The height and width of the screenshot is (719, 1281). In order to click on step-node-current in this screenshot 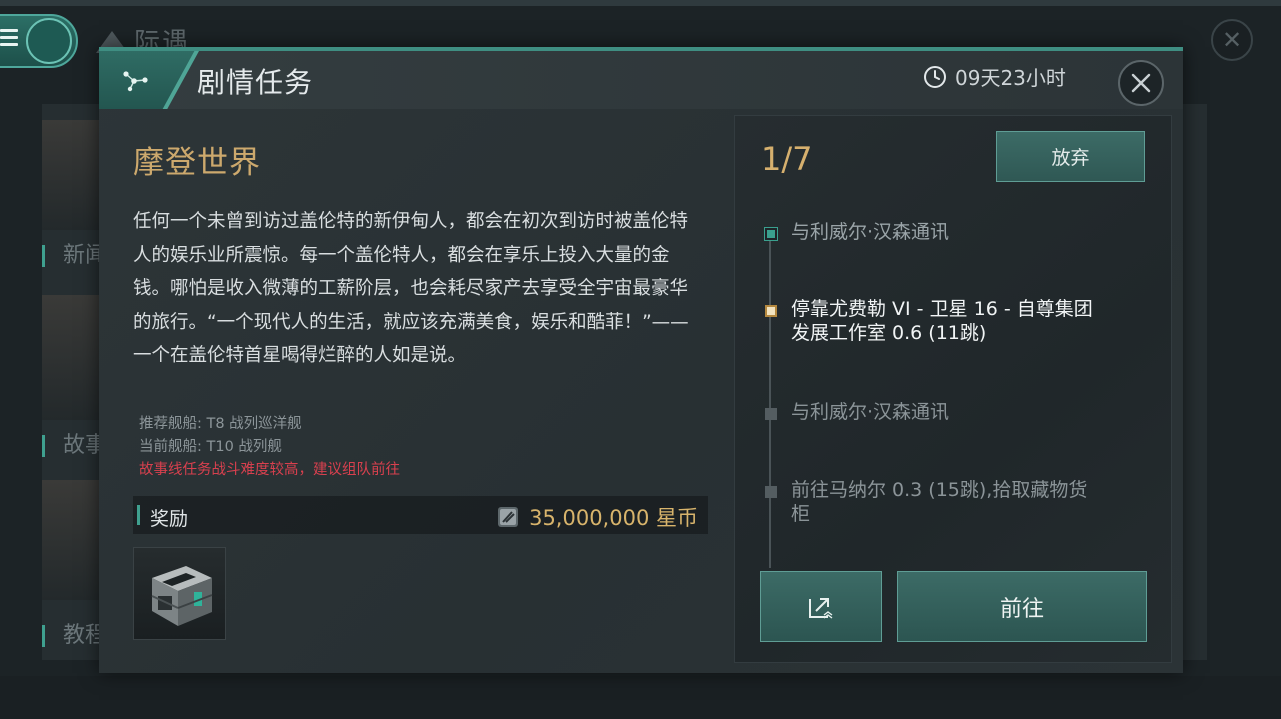, I will do `click(771, 311)`.